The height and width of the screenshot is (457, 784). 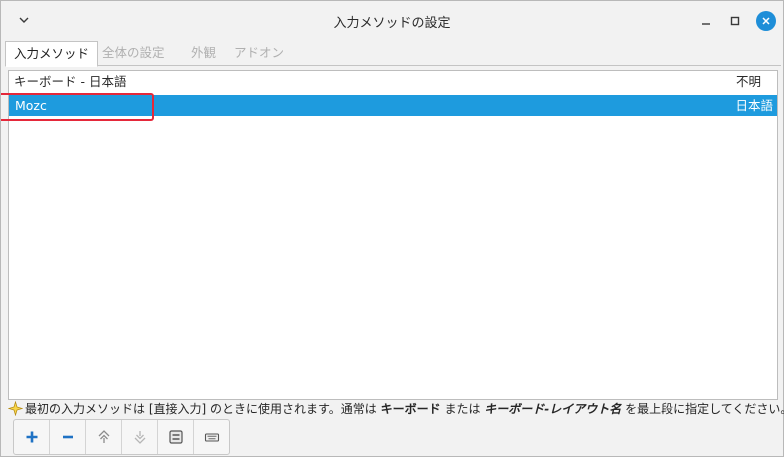 I want to click on maximize-button, so click(x=735, y=21).